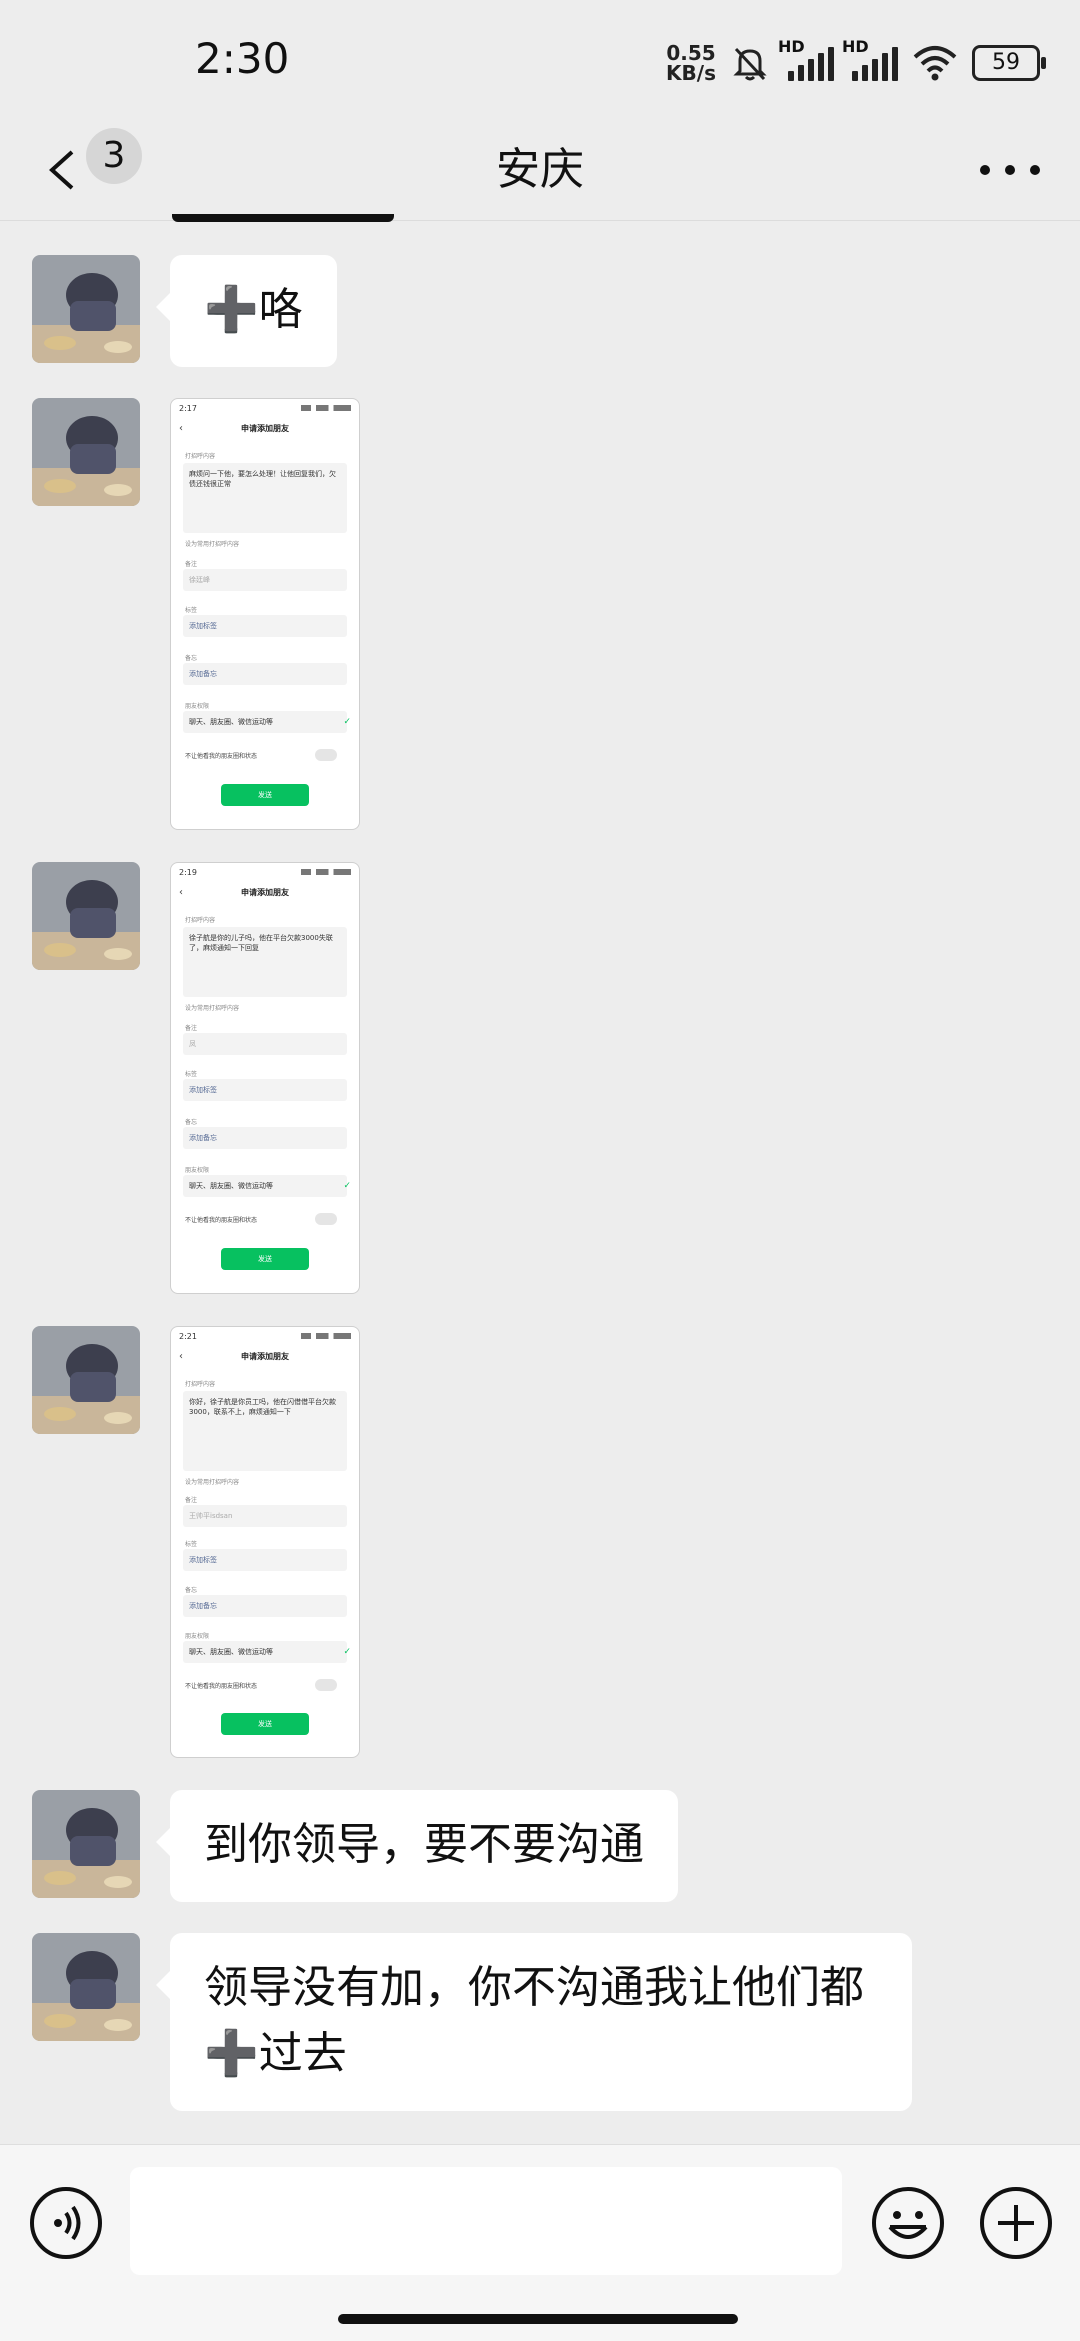  Describe the element at coordinates (265, 580) in the screenshot. I see `shot-remark-field: 徐廷峰` at that location.